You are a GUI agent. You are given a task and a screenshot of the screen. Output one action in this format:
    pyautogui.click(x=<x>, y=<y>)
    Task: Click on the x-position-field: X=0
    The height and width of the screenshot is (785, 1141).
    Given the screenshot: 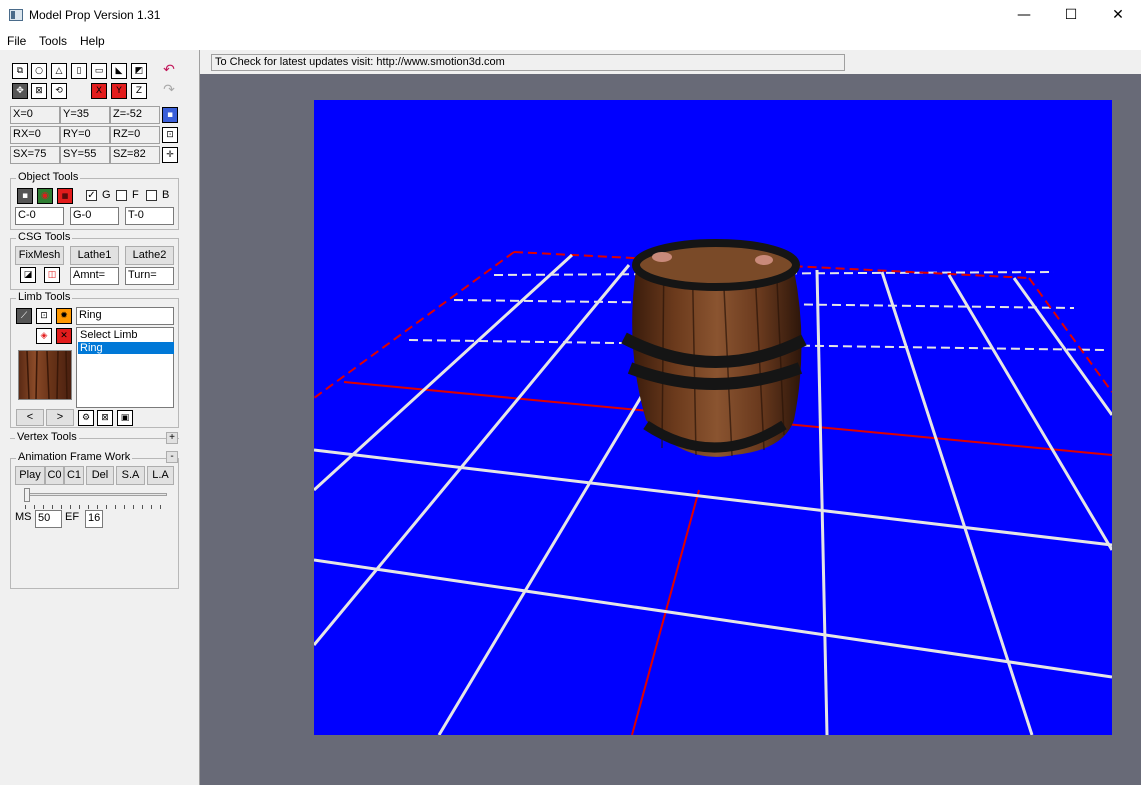 What is the action you would take?
    pyautogui.click(x=35, y=115)
    